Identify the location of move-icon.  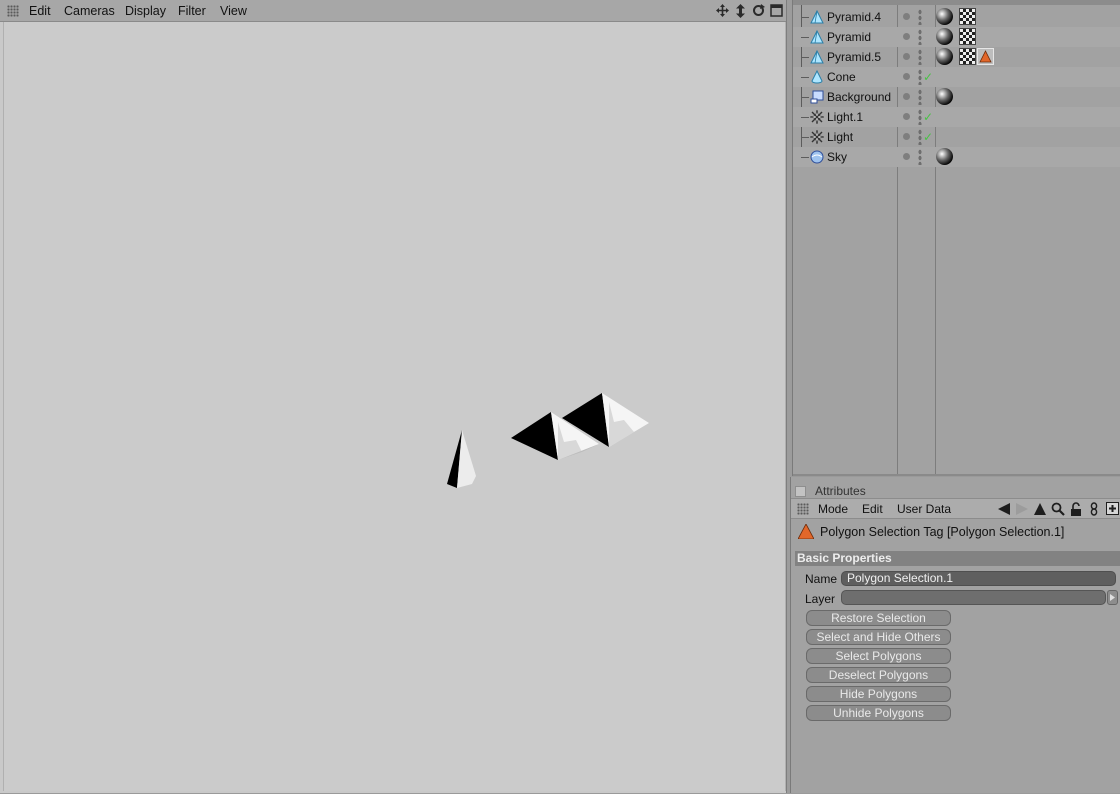
(722, 10).